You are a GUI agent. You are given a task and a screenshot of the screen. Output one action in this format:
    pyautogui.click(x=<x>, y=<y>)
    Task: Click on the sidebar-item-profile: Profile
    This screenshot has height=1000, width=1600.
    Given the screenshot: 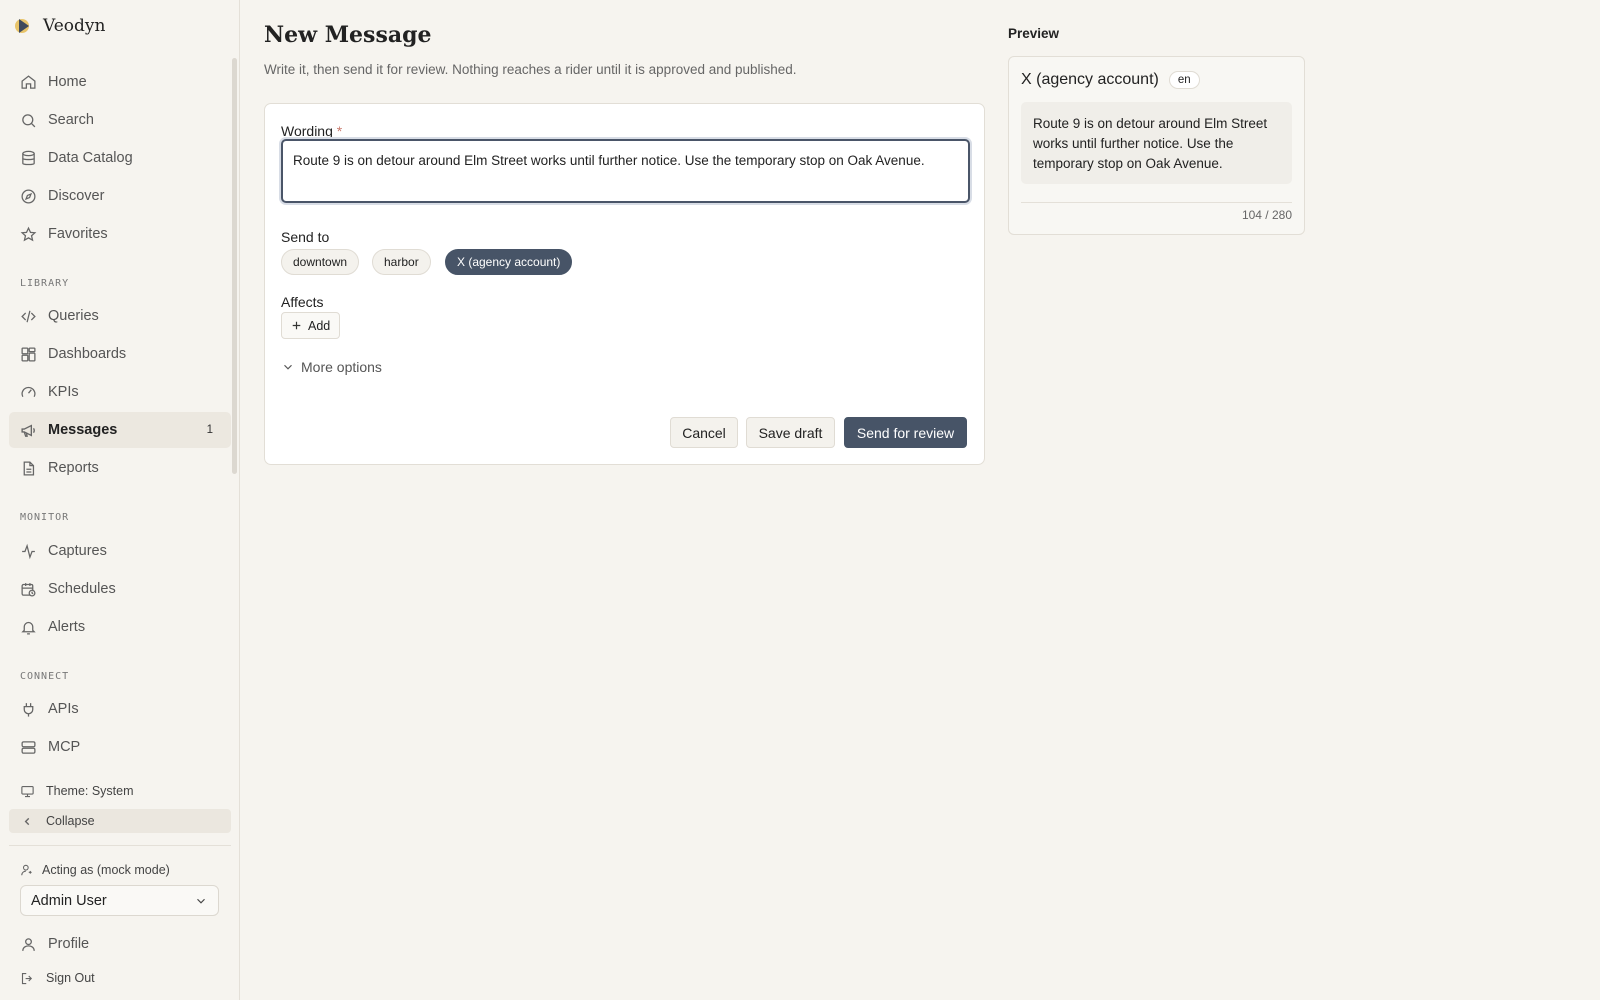 What is the action you would take?
    pyautogui.click(x=120, y=944)
    